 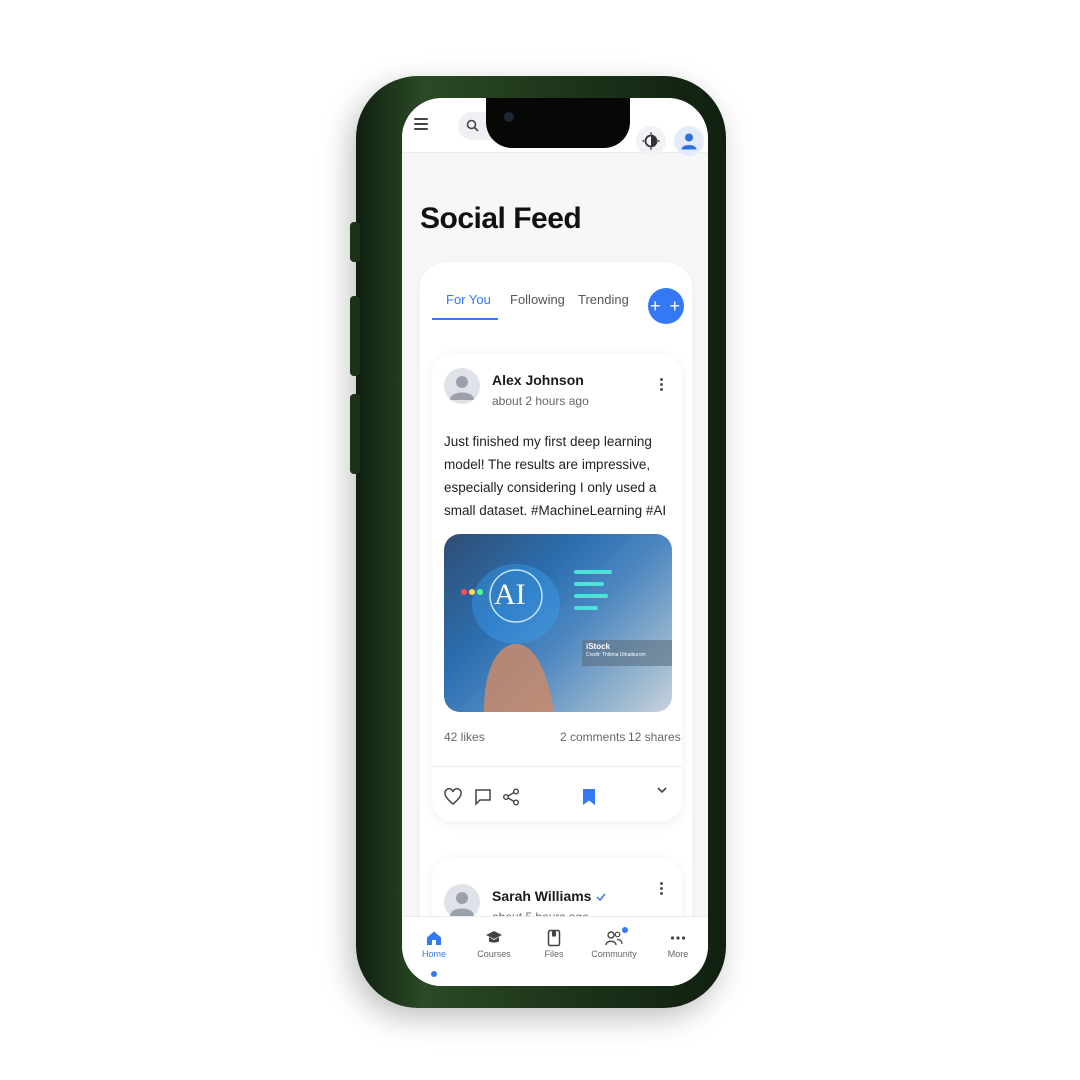 What do you see at coordinates (501, 218) in the screenshot?
I see `page-title: Social Feed` at bounding box center [501, 218].